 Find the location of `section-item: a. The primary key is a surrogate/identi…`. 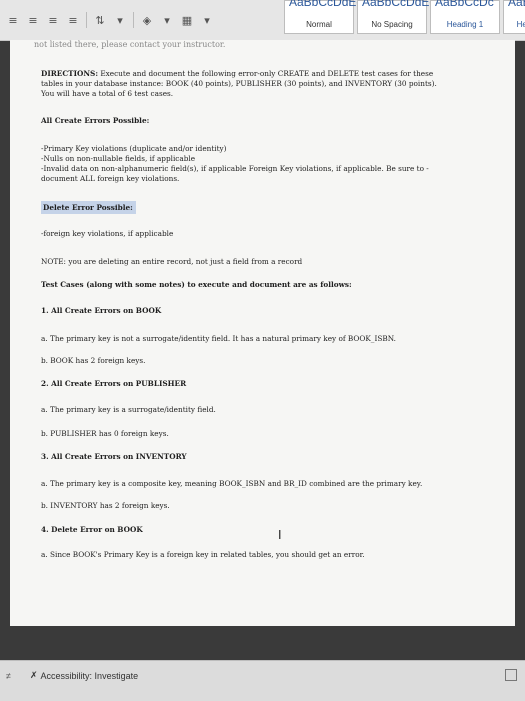

section-item: a. The primary key is a surrogate/identi… is located at coordinates (128, 409).